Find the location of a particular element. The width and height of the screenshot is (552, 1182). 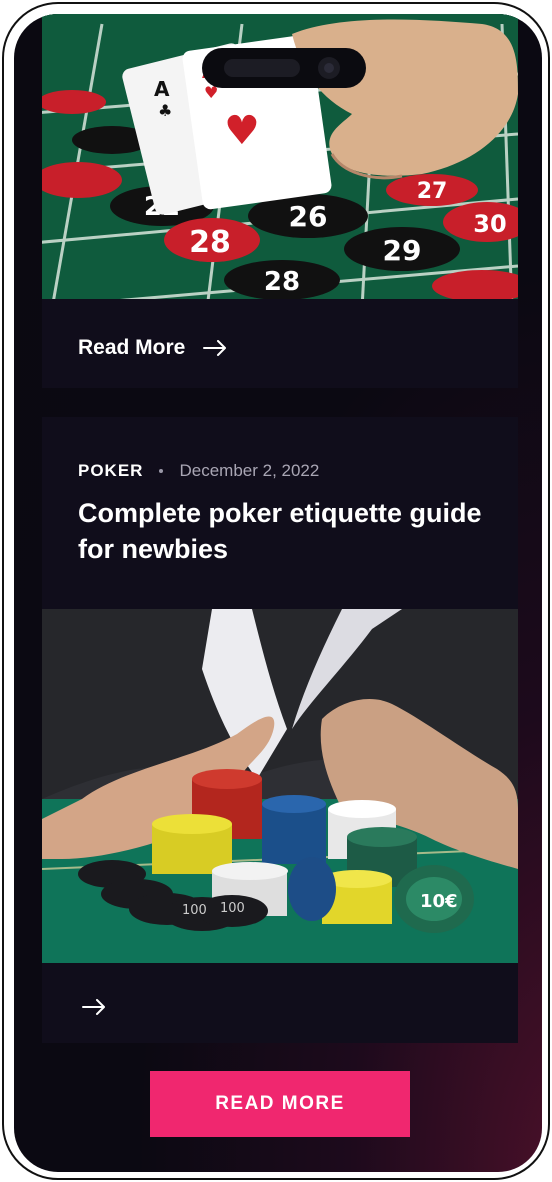

post-meta: POKER December 2, 2022 is located at coordinates (198, 471).